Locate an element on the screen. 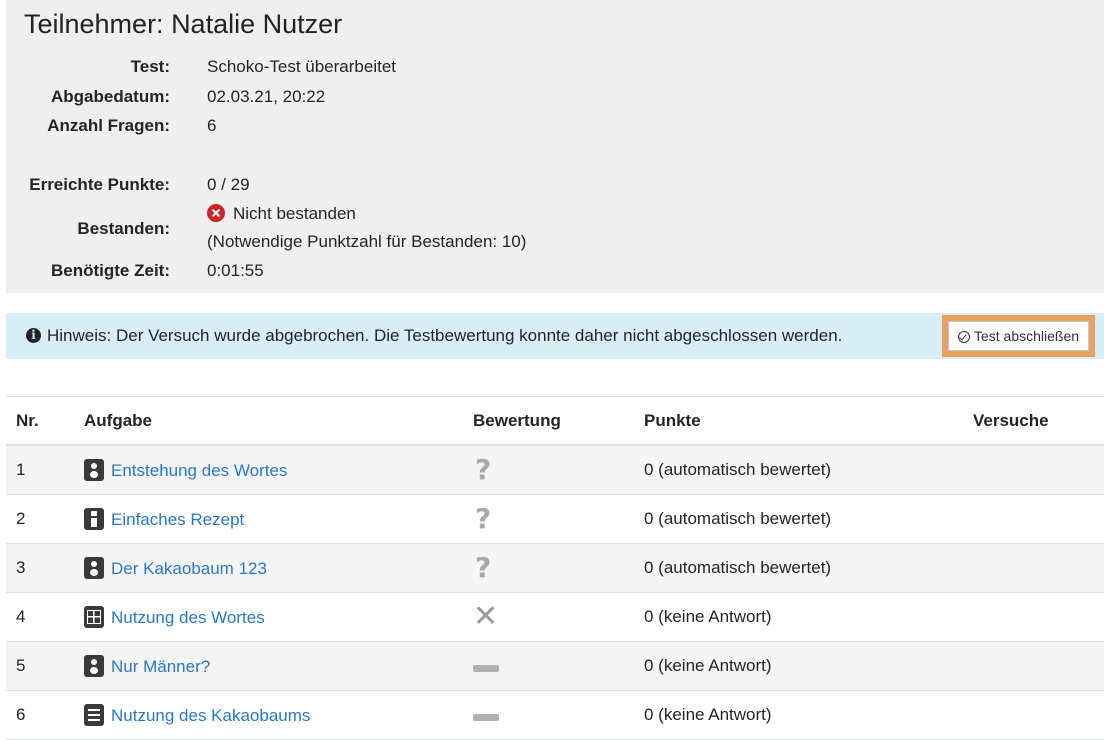 The width and height of the screenshot is (1104, 740). task-link: Nutzung des Kakaobaums is located at coordinates (210, 715).